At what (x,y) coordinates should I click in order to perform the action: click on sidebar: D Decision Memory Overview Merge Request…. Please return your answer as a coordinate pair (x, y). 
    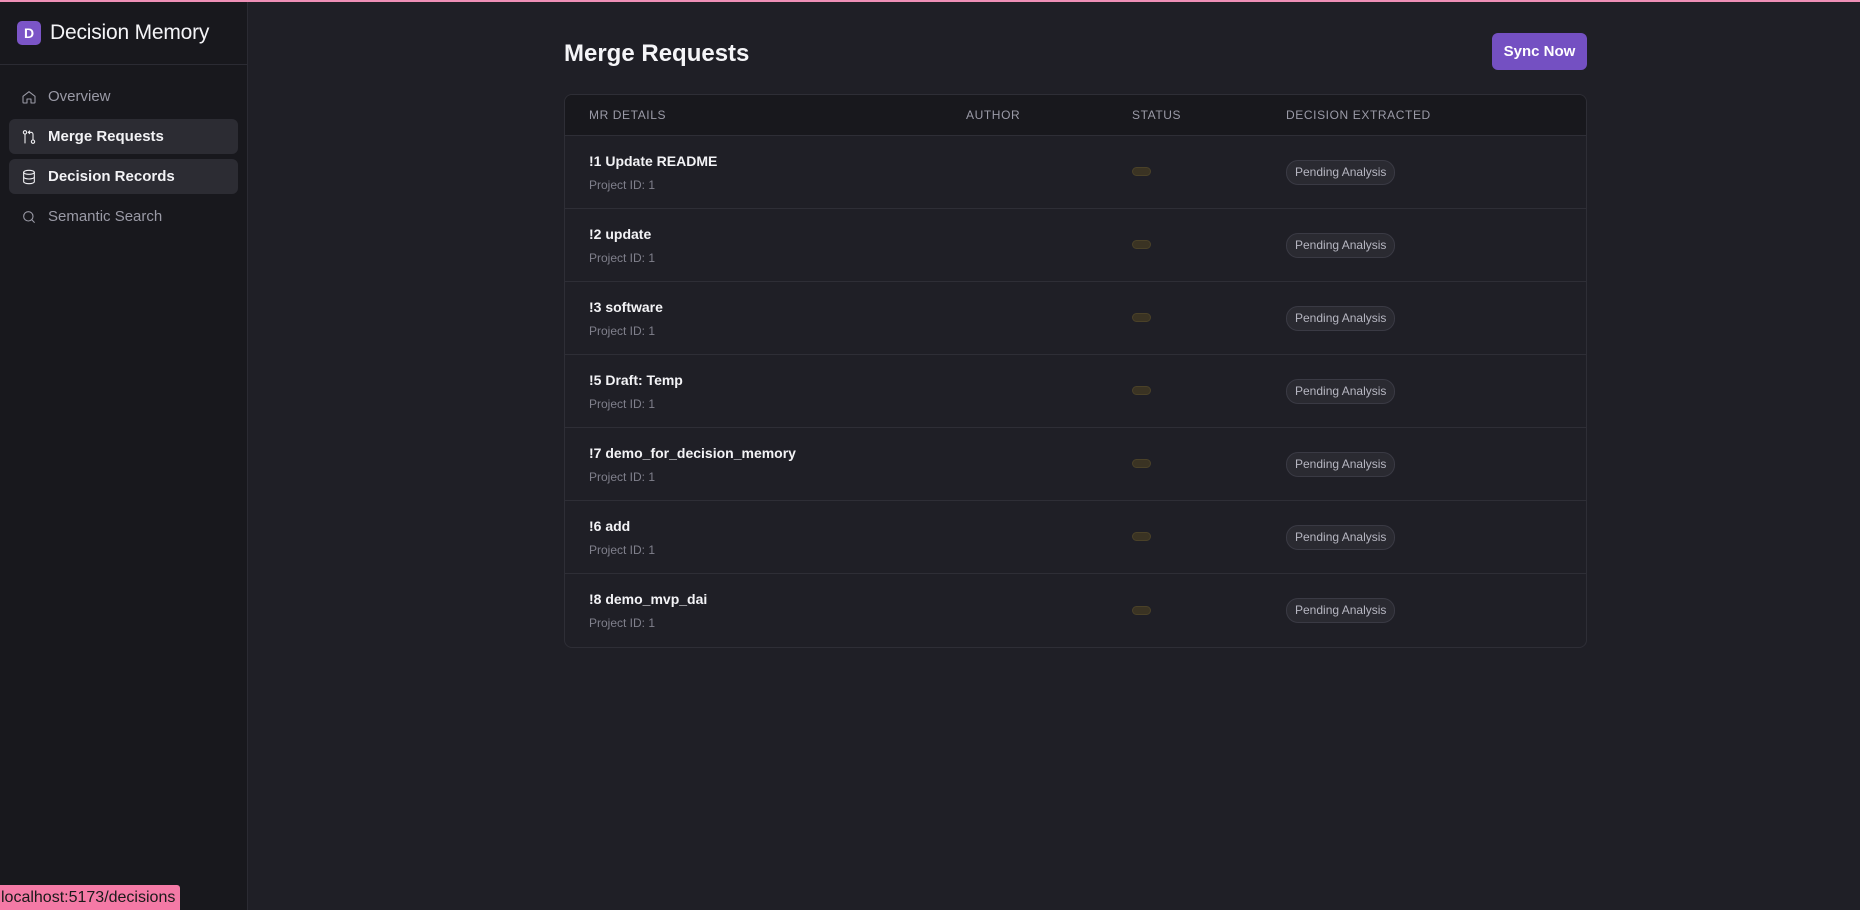
    Looking at the image, I should click on (124, 456).